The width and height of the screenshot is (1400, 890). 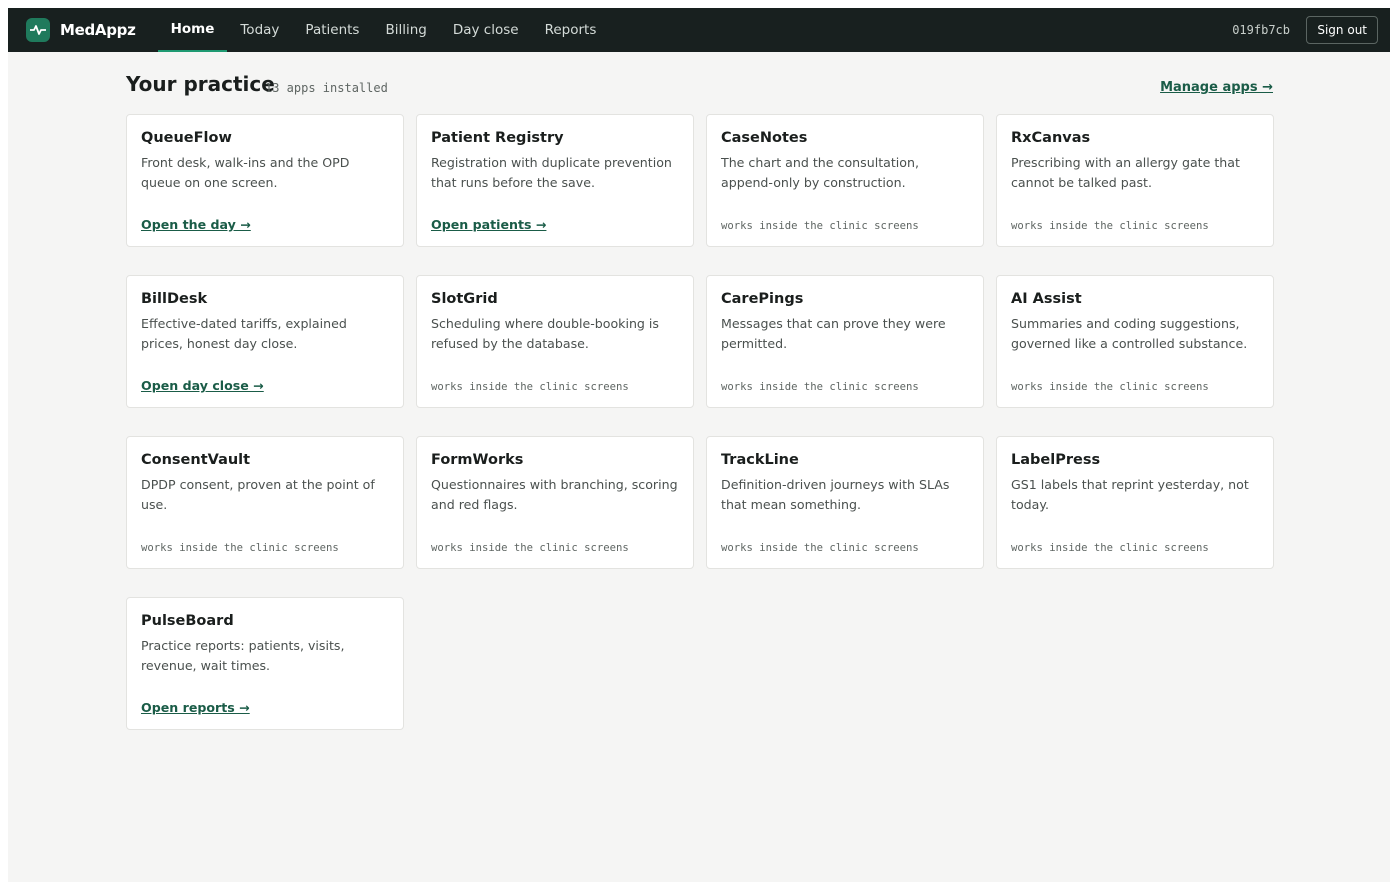 What do you see at coordinates (196, 224) in the screenshot?
I see `app-card-open-link: Open the day →` at bounding box center [196, 224].